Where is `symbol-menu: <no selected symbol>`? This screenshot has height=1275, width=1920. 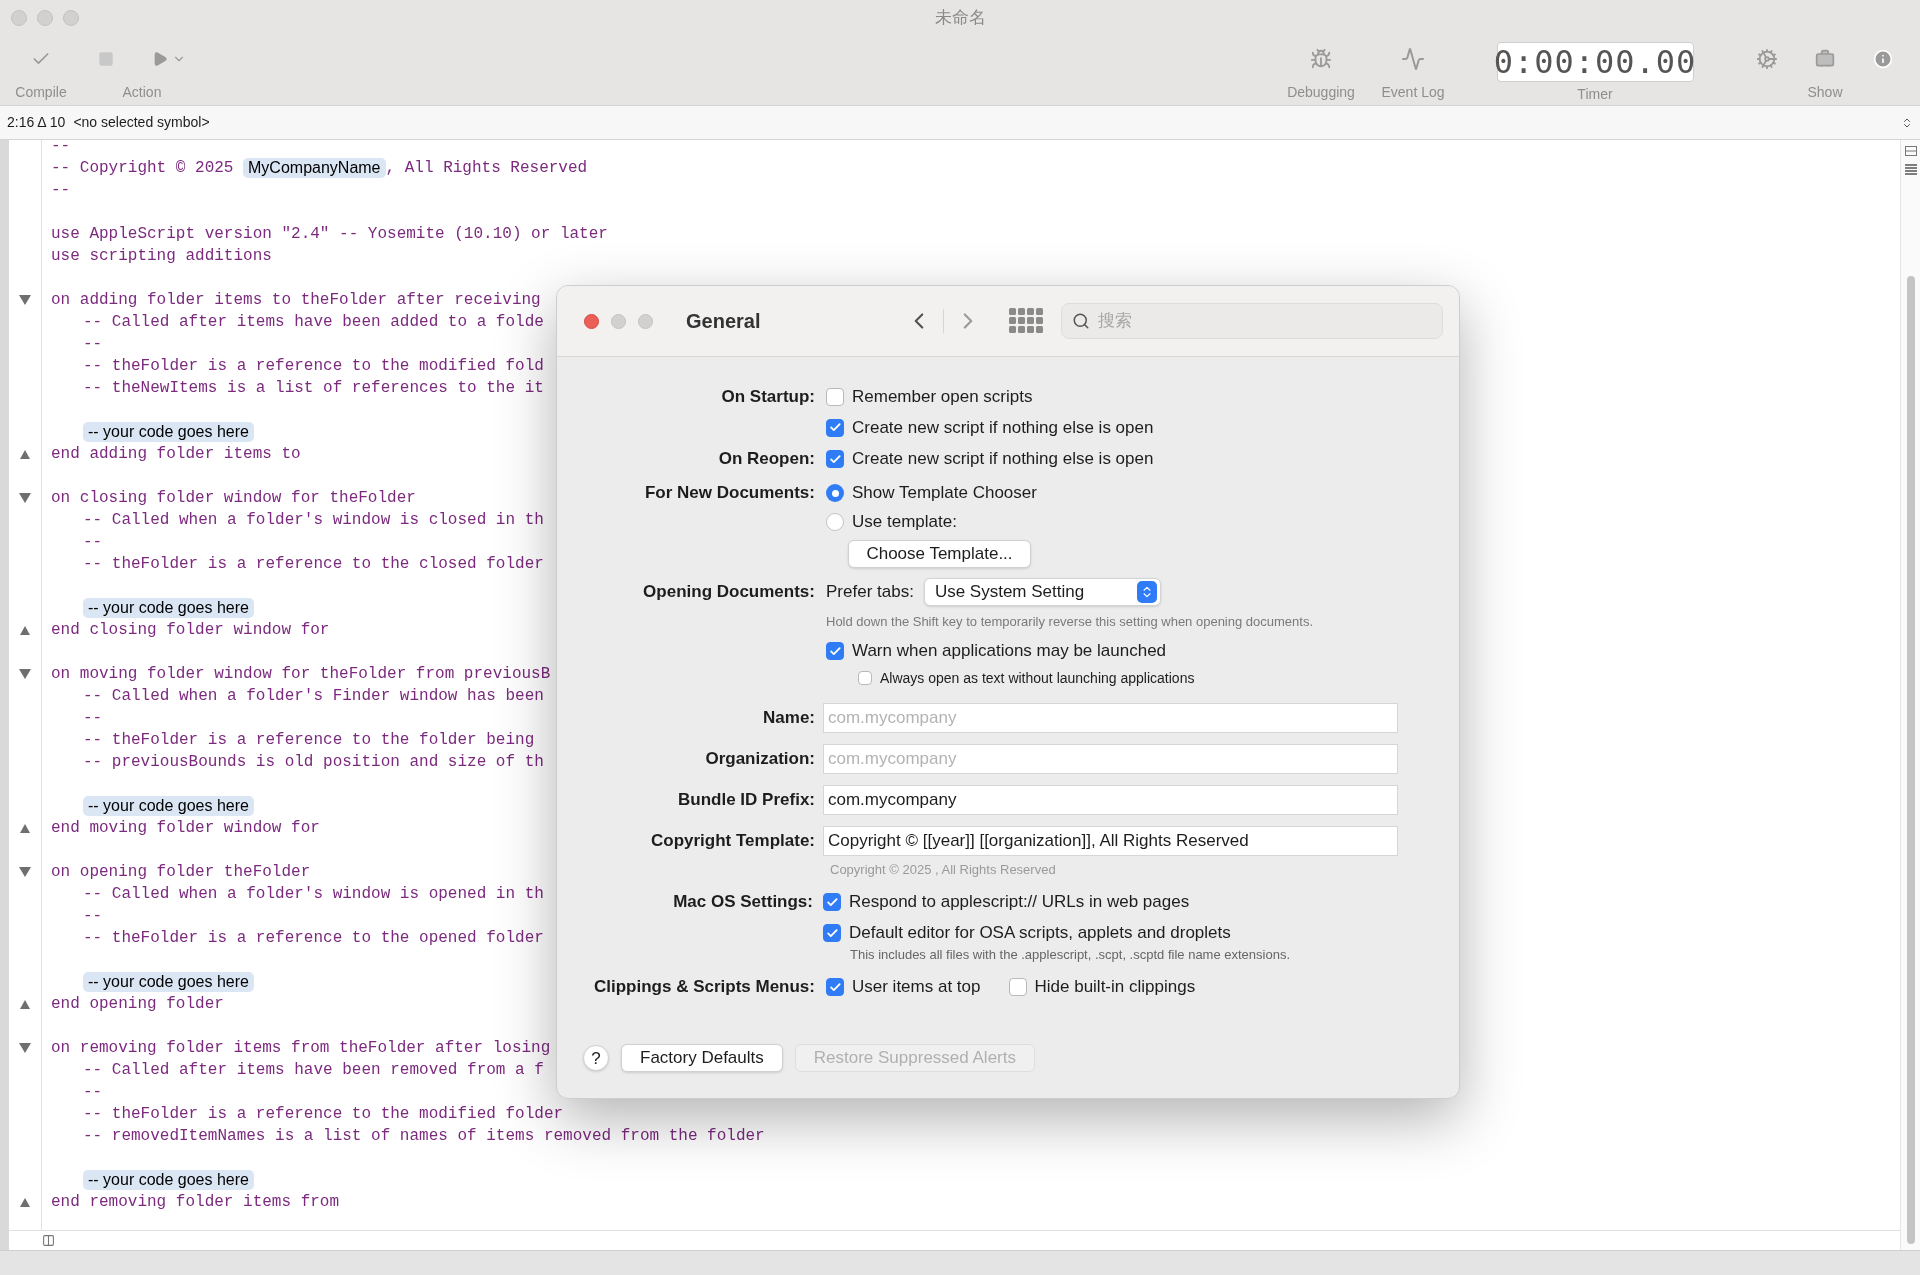
symbol-menu: <no selected symbol> is located at coordinates (141, 122).